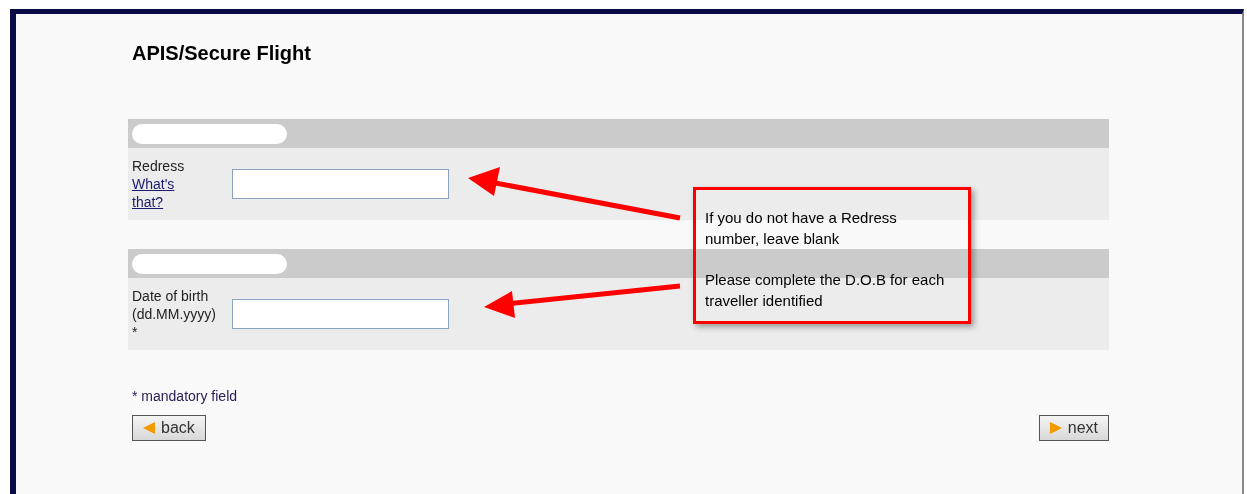 The height and width of the screenshot is (494, 1247). Describe the element at coordinates (169, 428) in the screenshot. I see `back-button: back` at that location.